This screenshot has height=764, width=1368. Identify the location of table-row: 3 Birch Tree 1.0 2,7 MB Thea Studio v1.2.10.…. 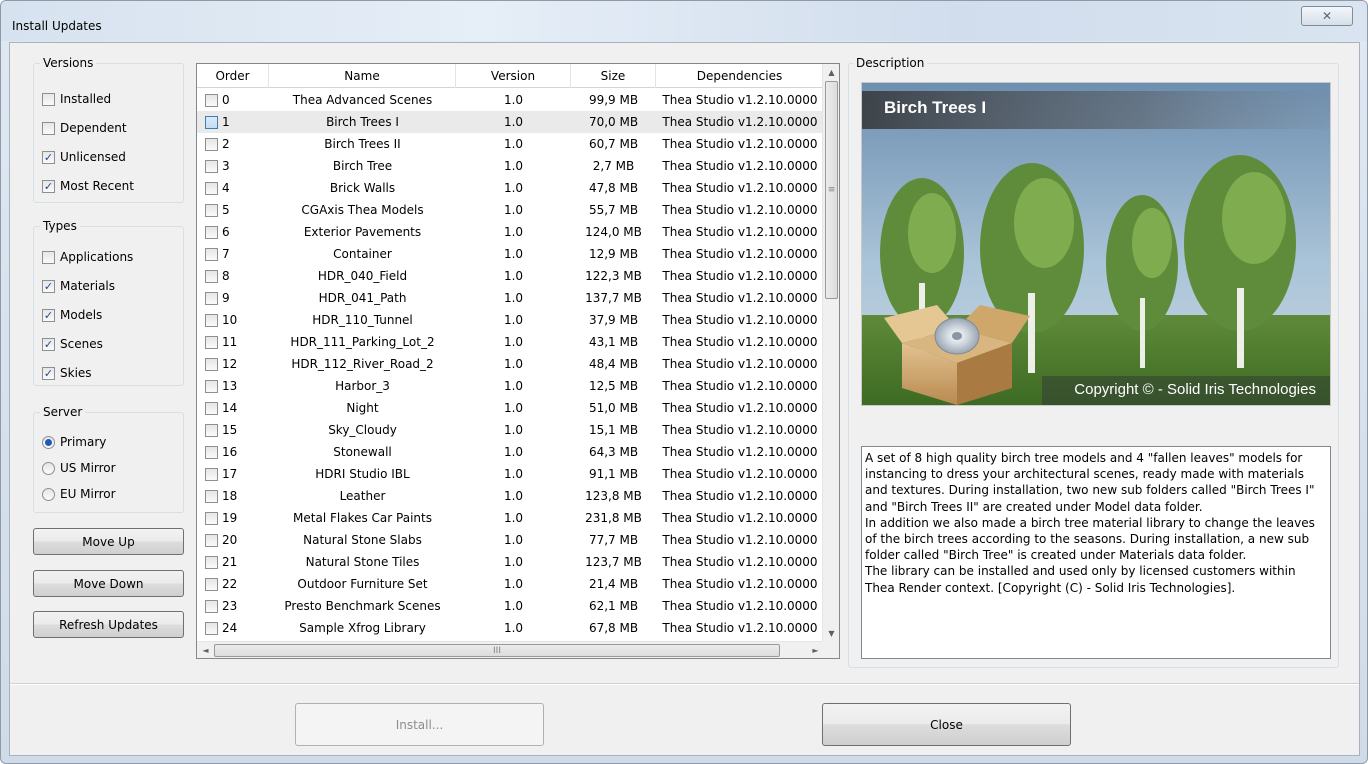
(510, 166).